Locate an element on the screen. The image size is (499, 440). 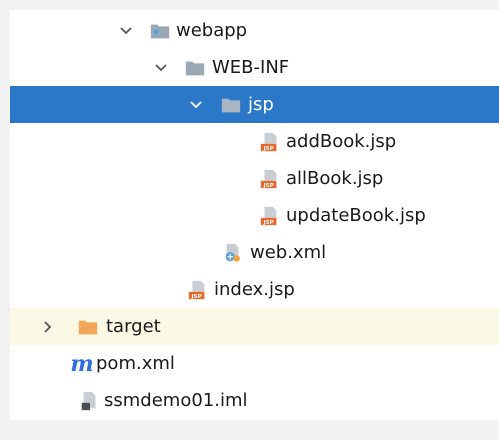
maven-glyph: m is located at coordinates (82, 363).